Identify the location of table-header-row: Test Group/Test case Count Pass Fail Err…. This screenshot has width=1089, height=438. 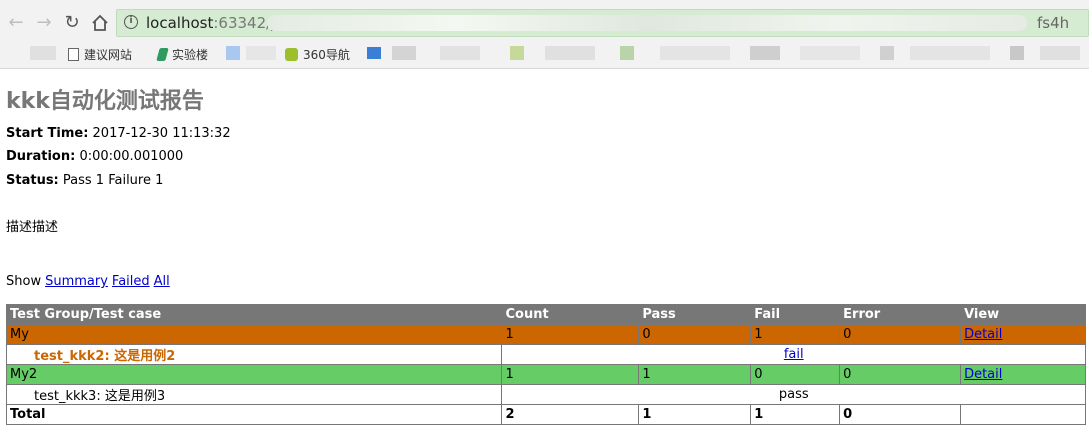
(545, 314).